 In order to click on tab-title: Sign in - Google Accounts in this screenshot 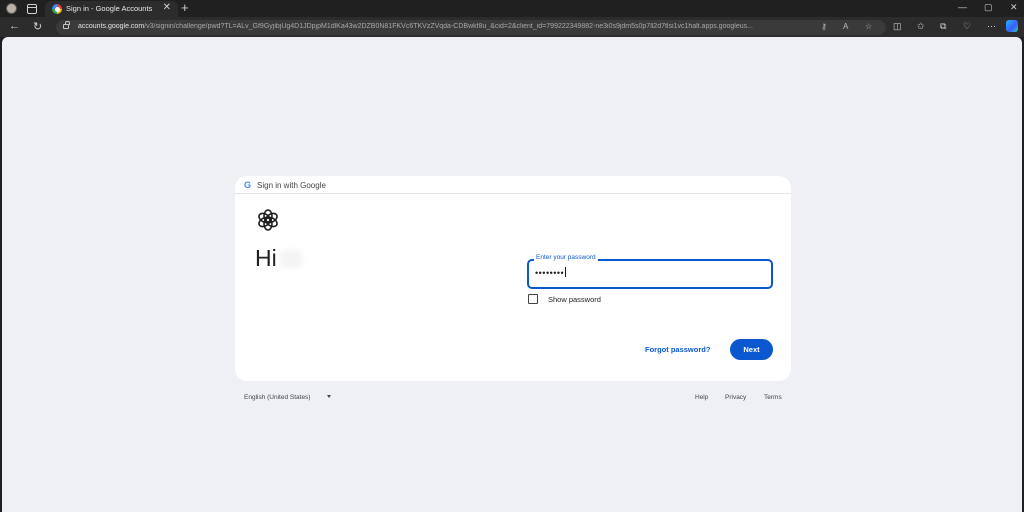, I will do `click(109, 8)`.